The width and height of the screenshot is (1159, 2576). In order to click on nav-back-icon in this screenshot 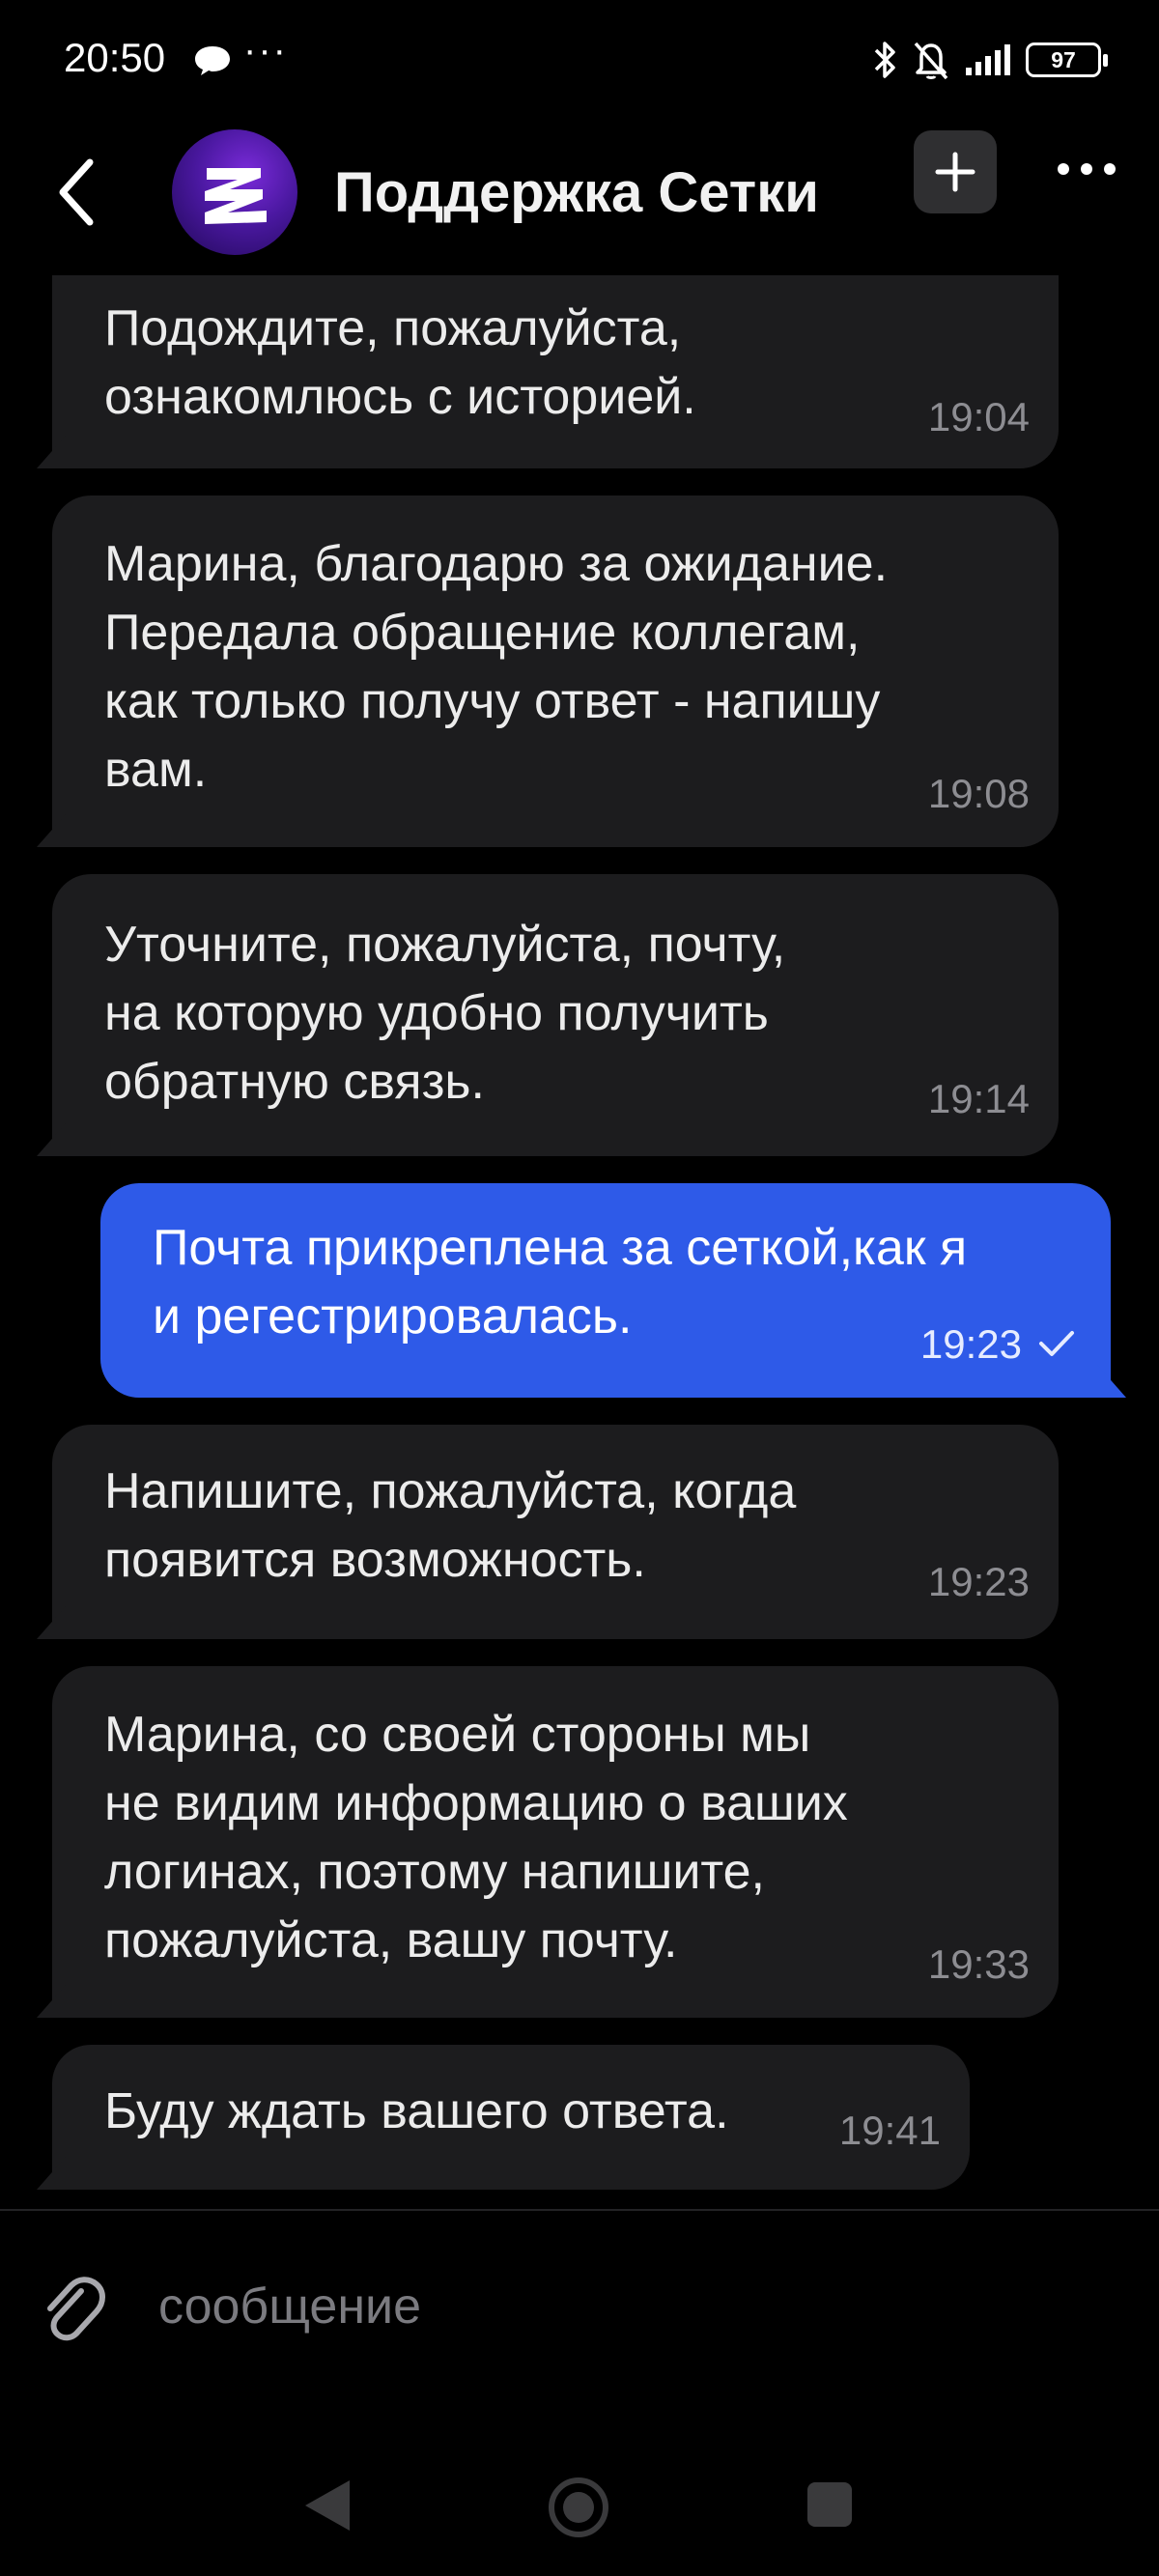, I will do `click(327, 2505)`.